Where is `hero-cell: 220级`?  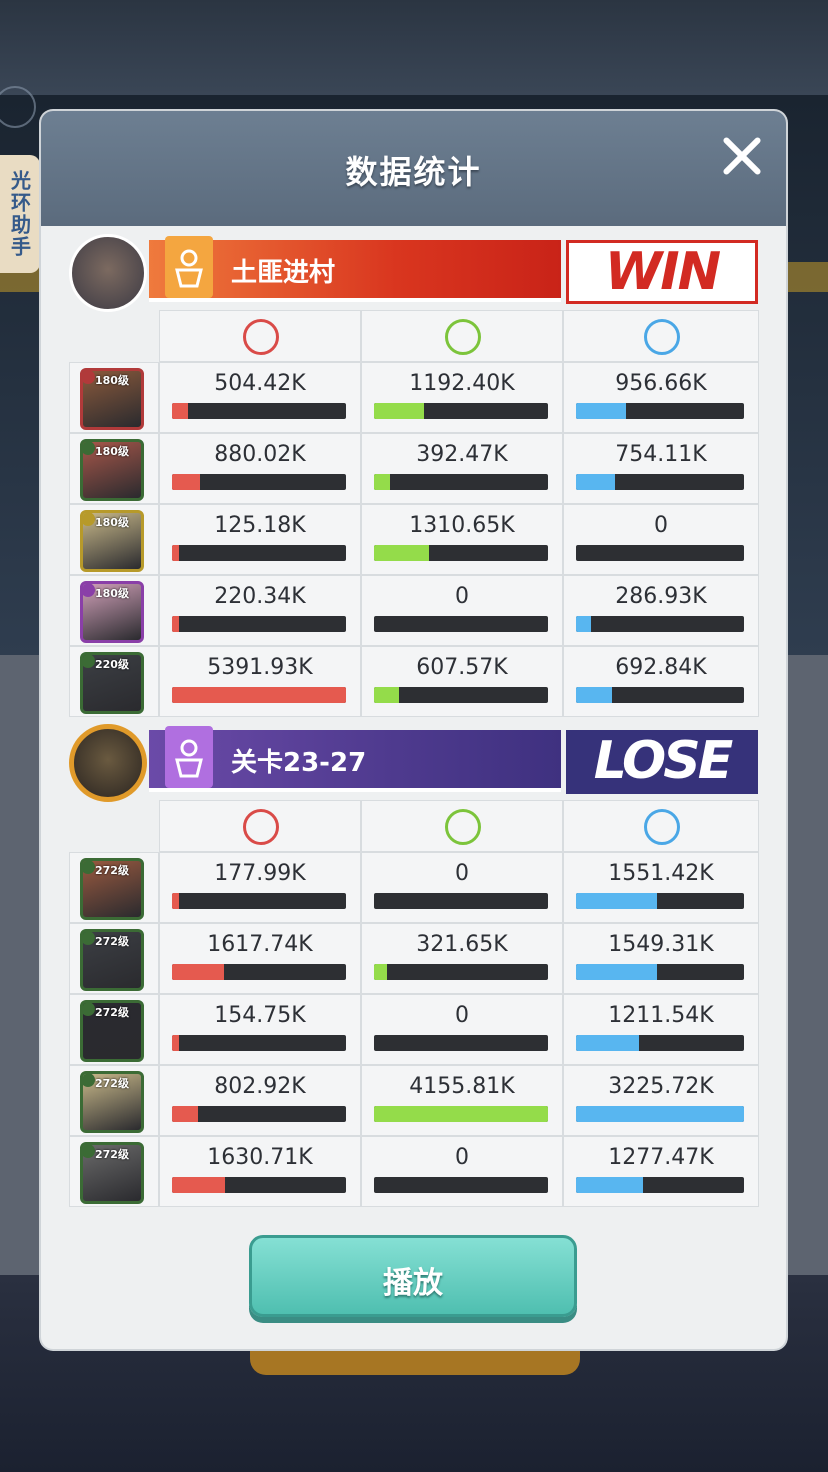 hero-cell: 220级 is located at coordinates (114, 681).